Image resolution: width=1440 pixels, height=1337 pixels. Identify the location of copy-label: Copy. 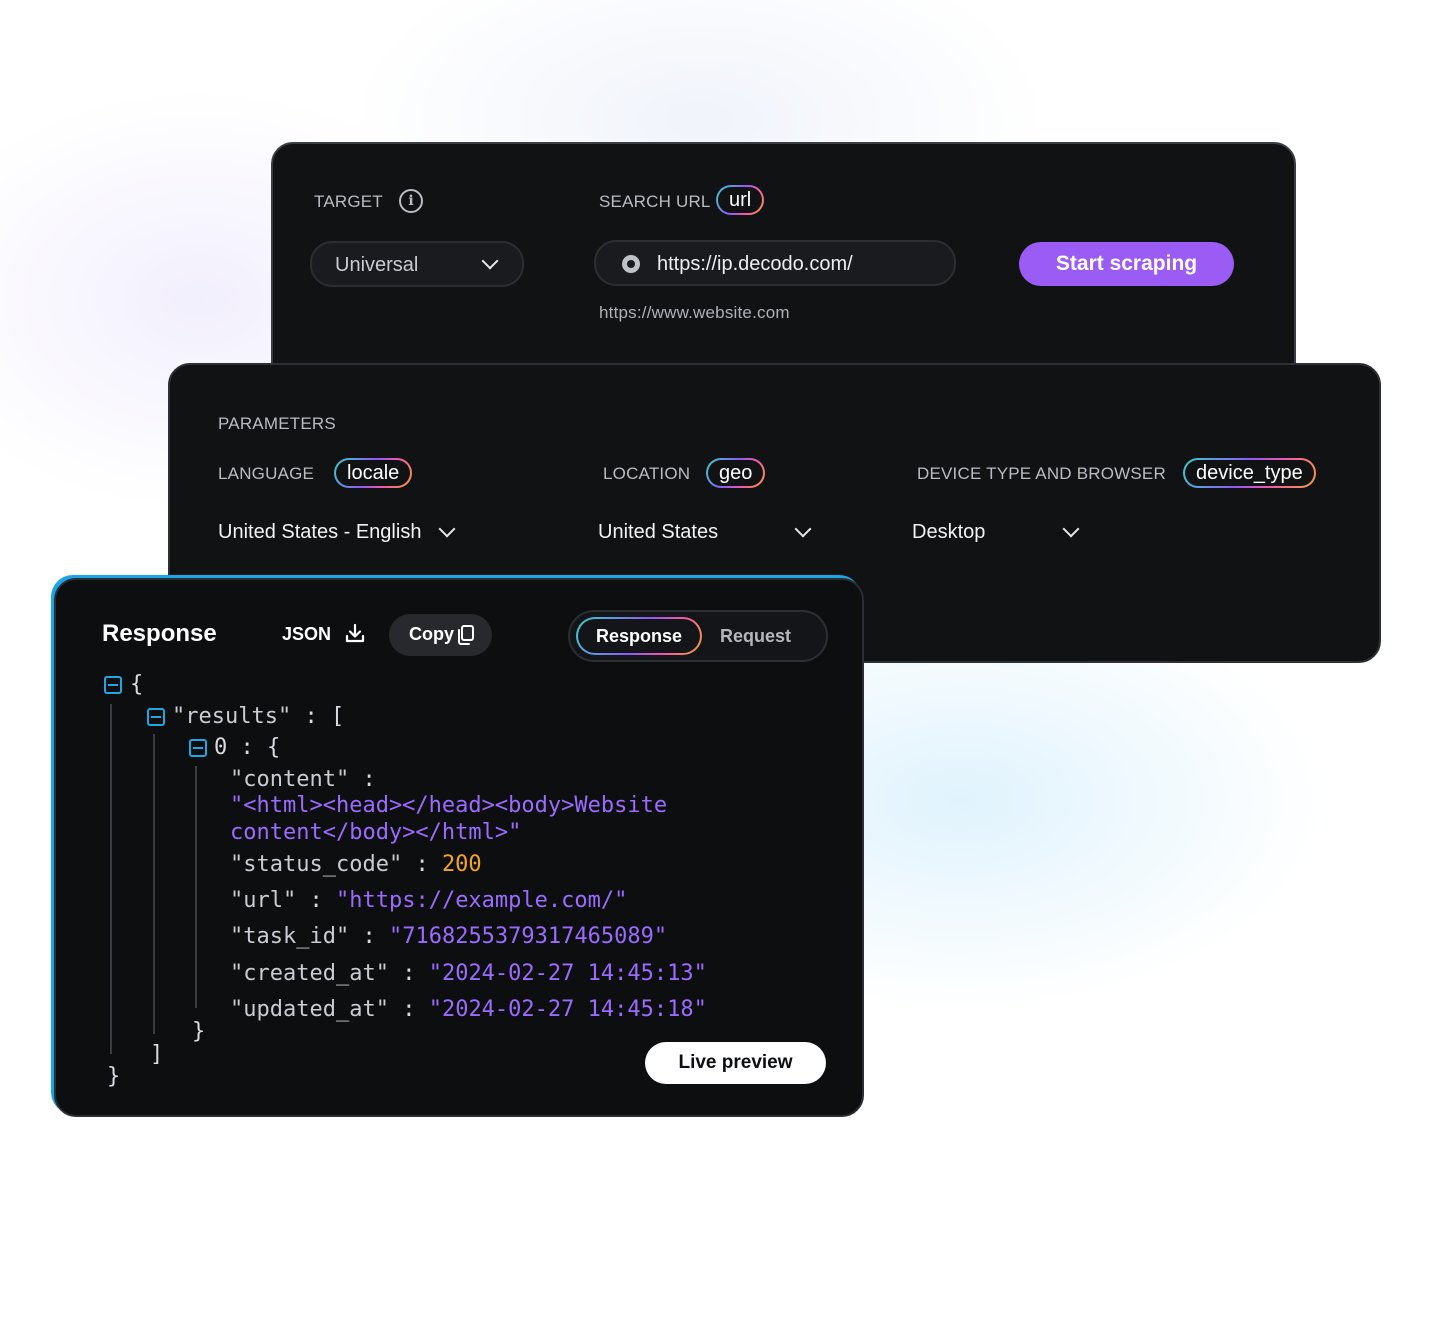
(431, 634).